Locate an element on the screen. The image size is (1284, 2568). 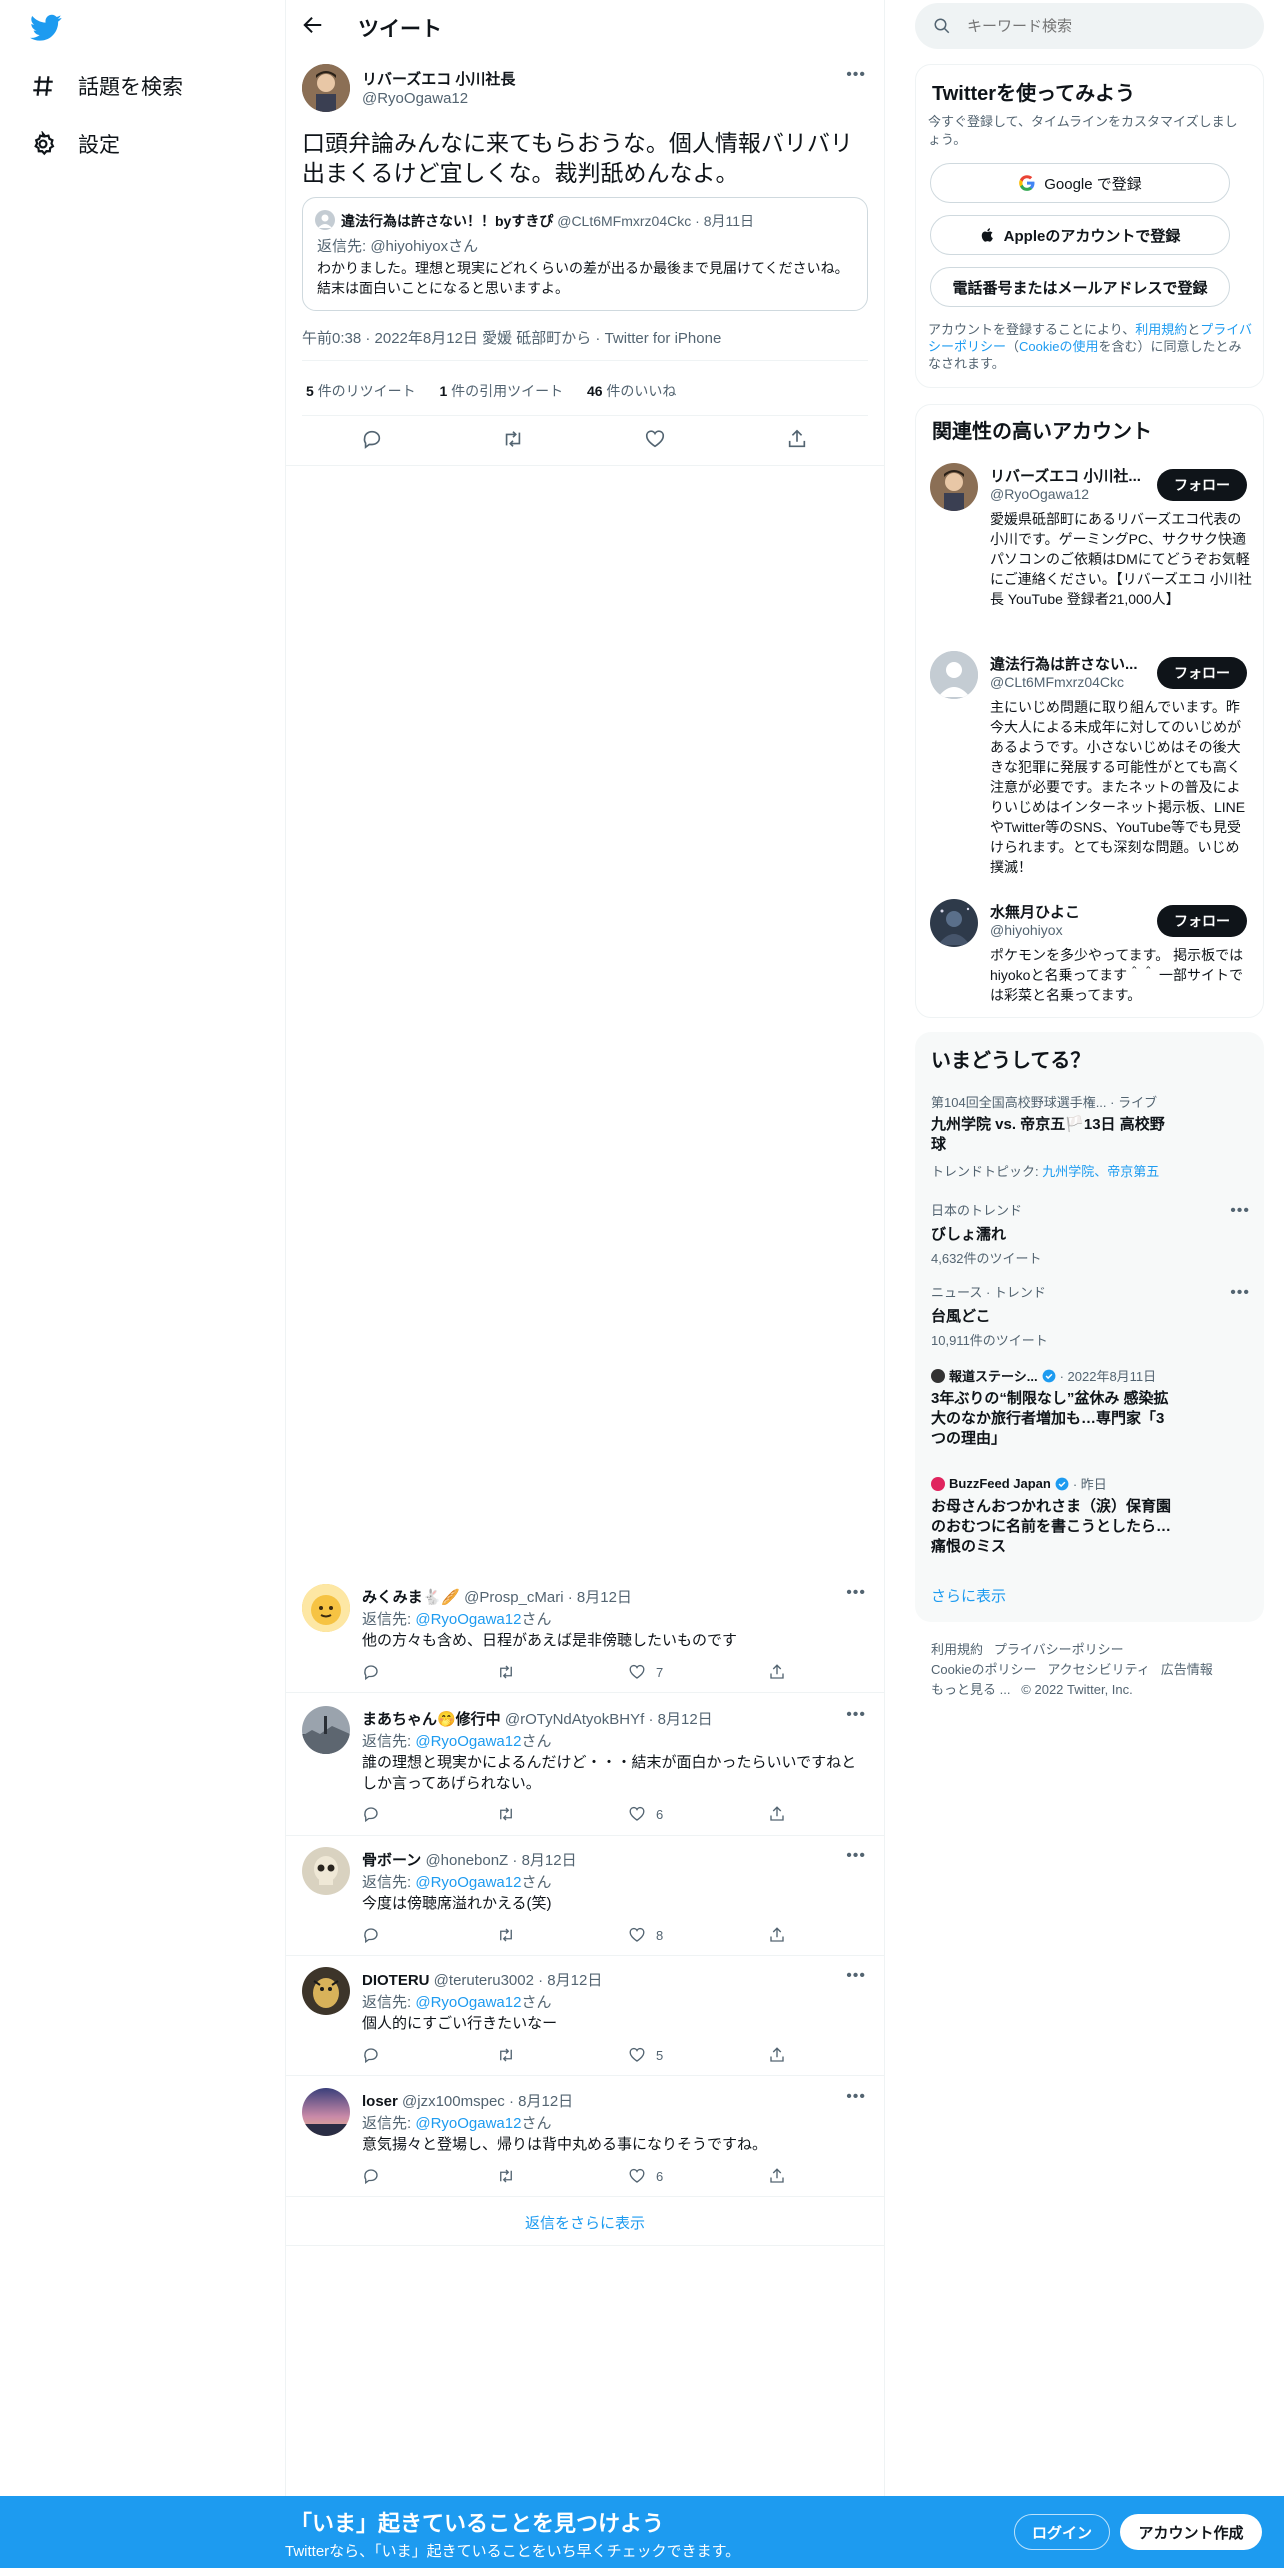
quote-stat: 1 件の引用ツイート is located at coordinates (501, 391).